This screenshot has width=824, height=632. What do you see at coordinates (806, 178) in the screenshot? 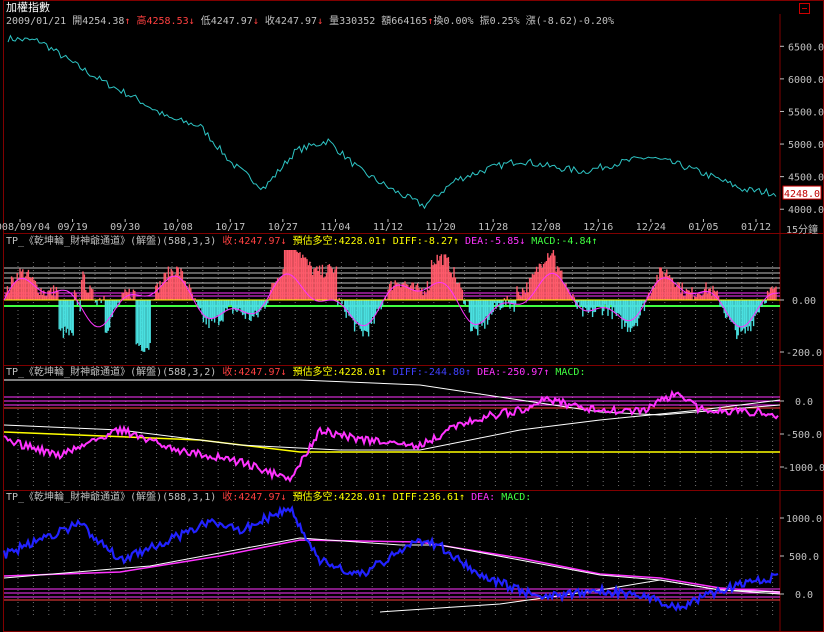
I see `price-axis-label: 4500.0` at bounding box center [806, 178].